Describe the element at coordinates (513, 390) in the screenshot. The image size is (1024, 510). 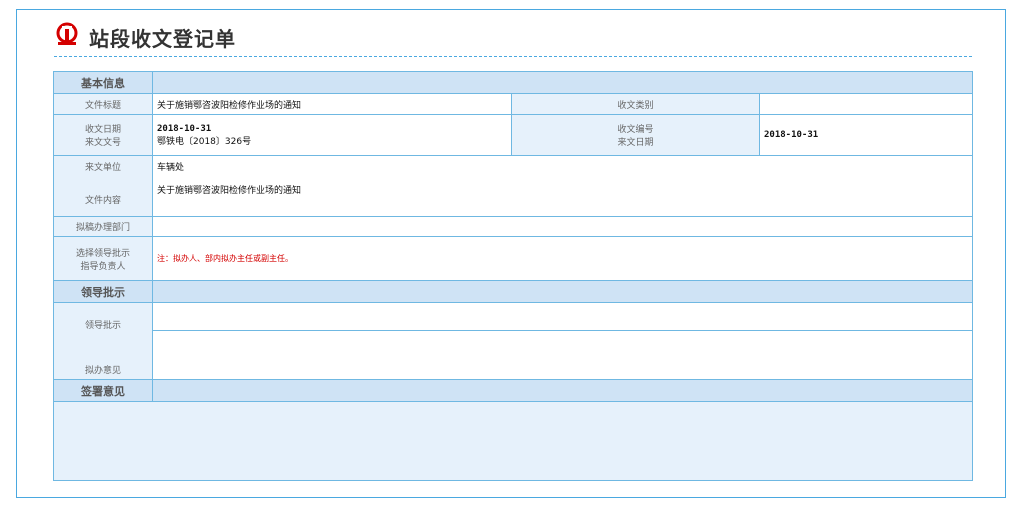
I see `section-sign-opinion: 签署意见` at that location.